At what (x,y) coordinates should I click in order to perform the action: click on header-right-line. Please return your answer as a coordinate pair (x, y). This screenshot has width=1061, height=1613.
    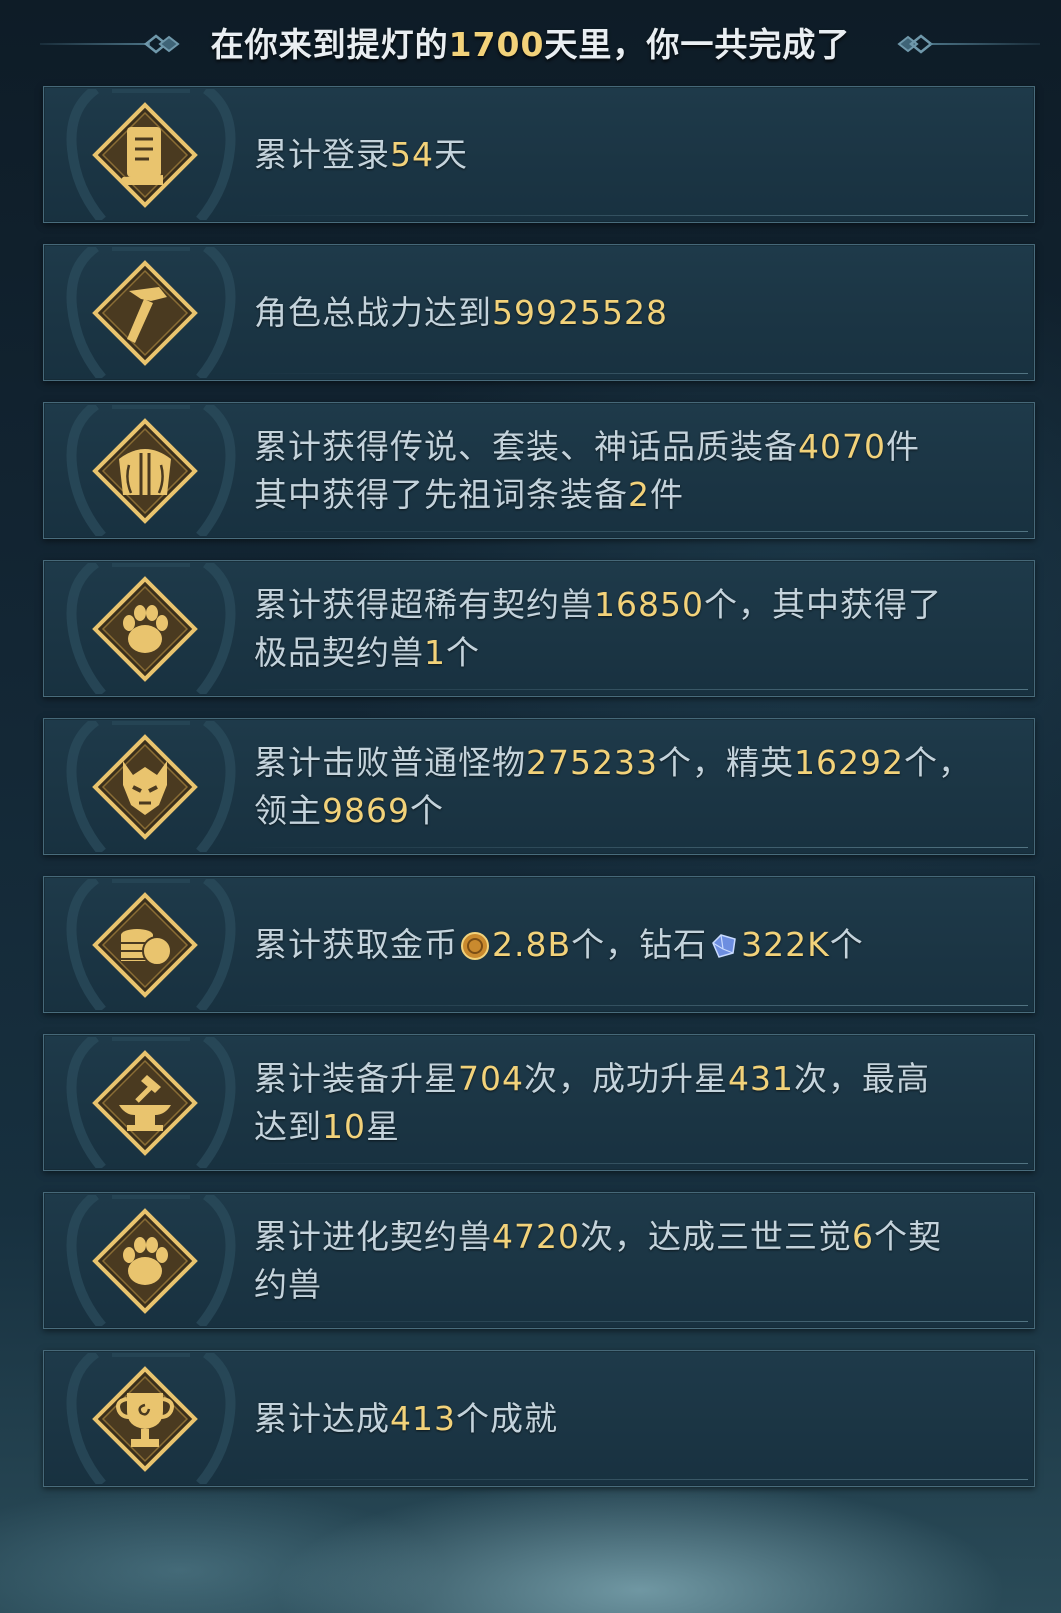
    Looking at the image, I should click on (985, 44).